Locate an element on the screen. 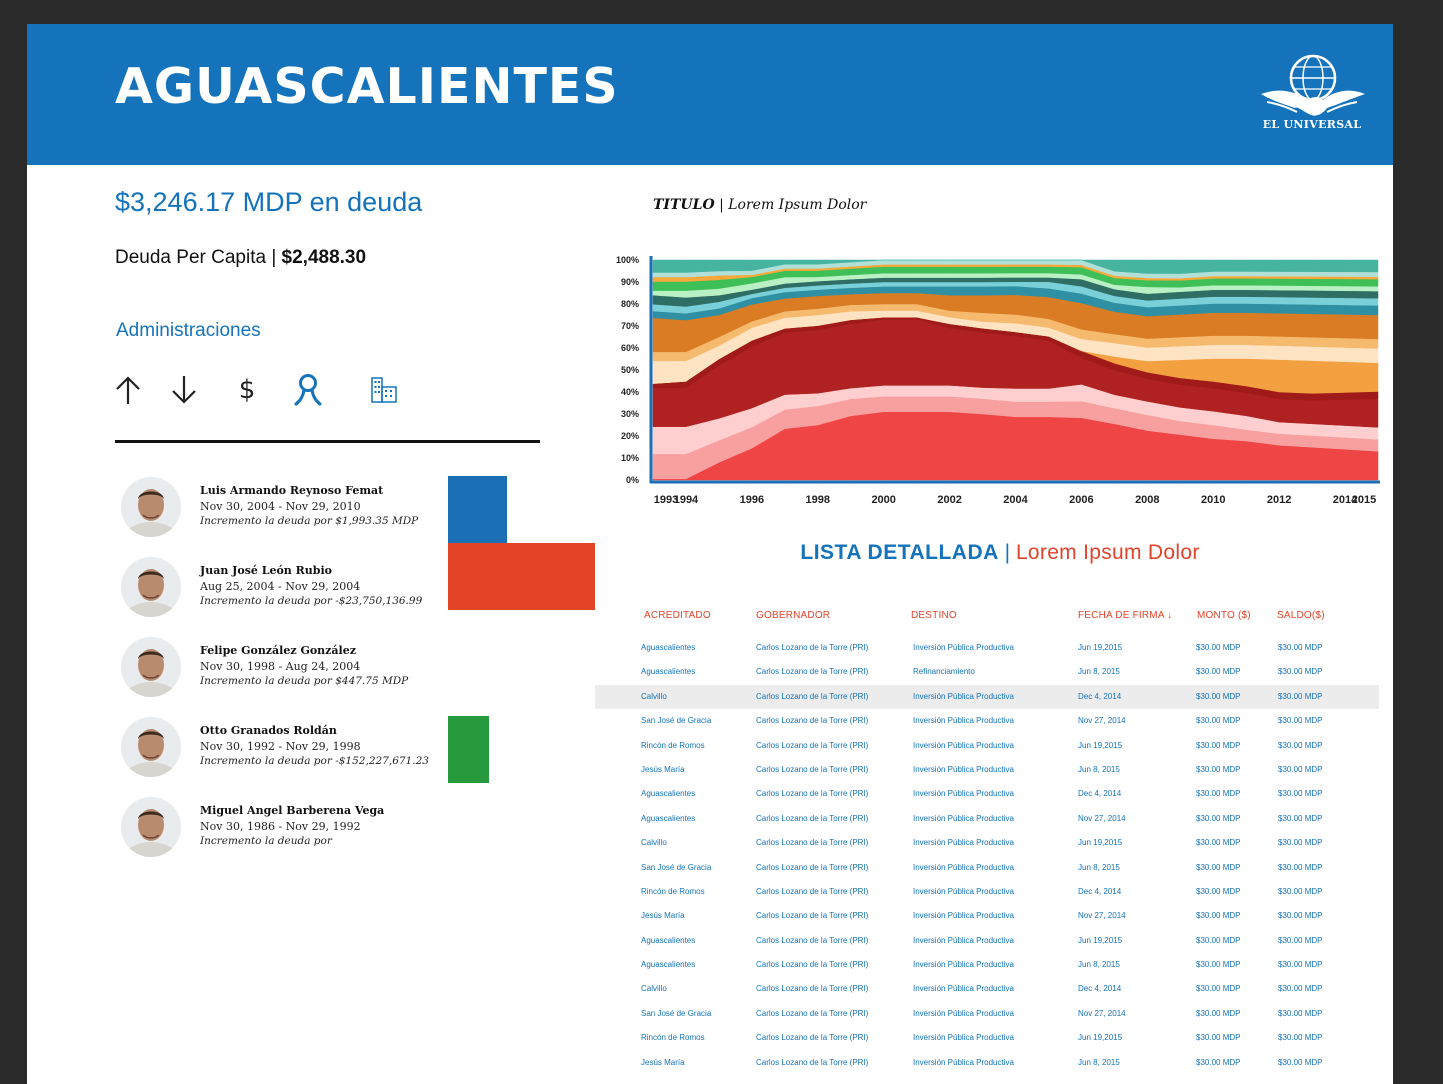 The width and height of the screenshot is (1443, 1084). building-icon is located at coordinates (384, 390).